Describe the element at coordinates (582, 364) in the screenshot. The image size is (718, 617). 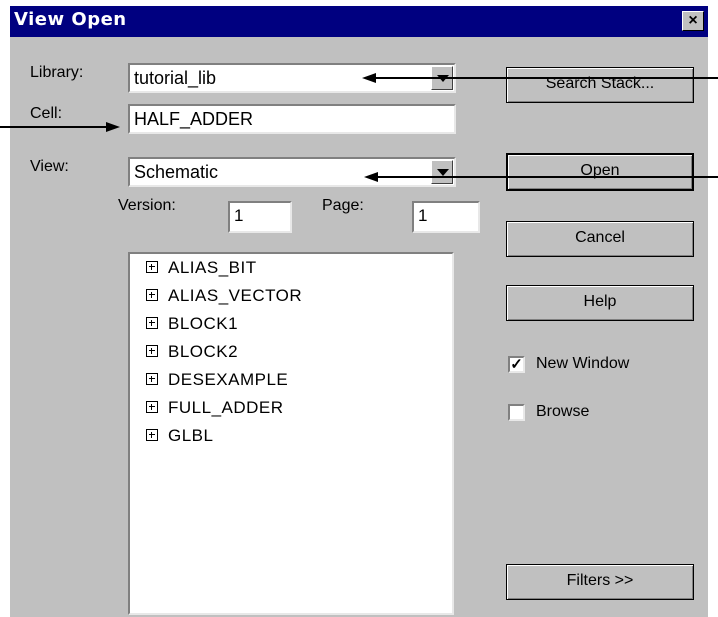
I see `new-window-label: New Window` at that location.